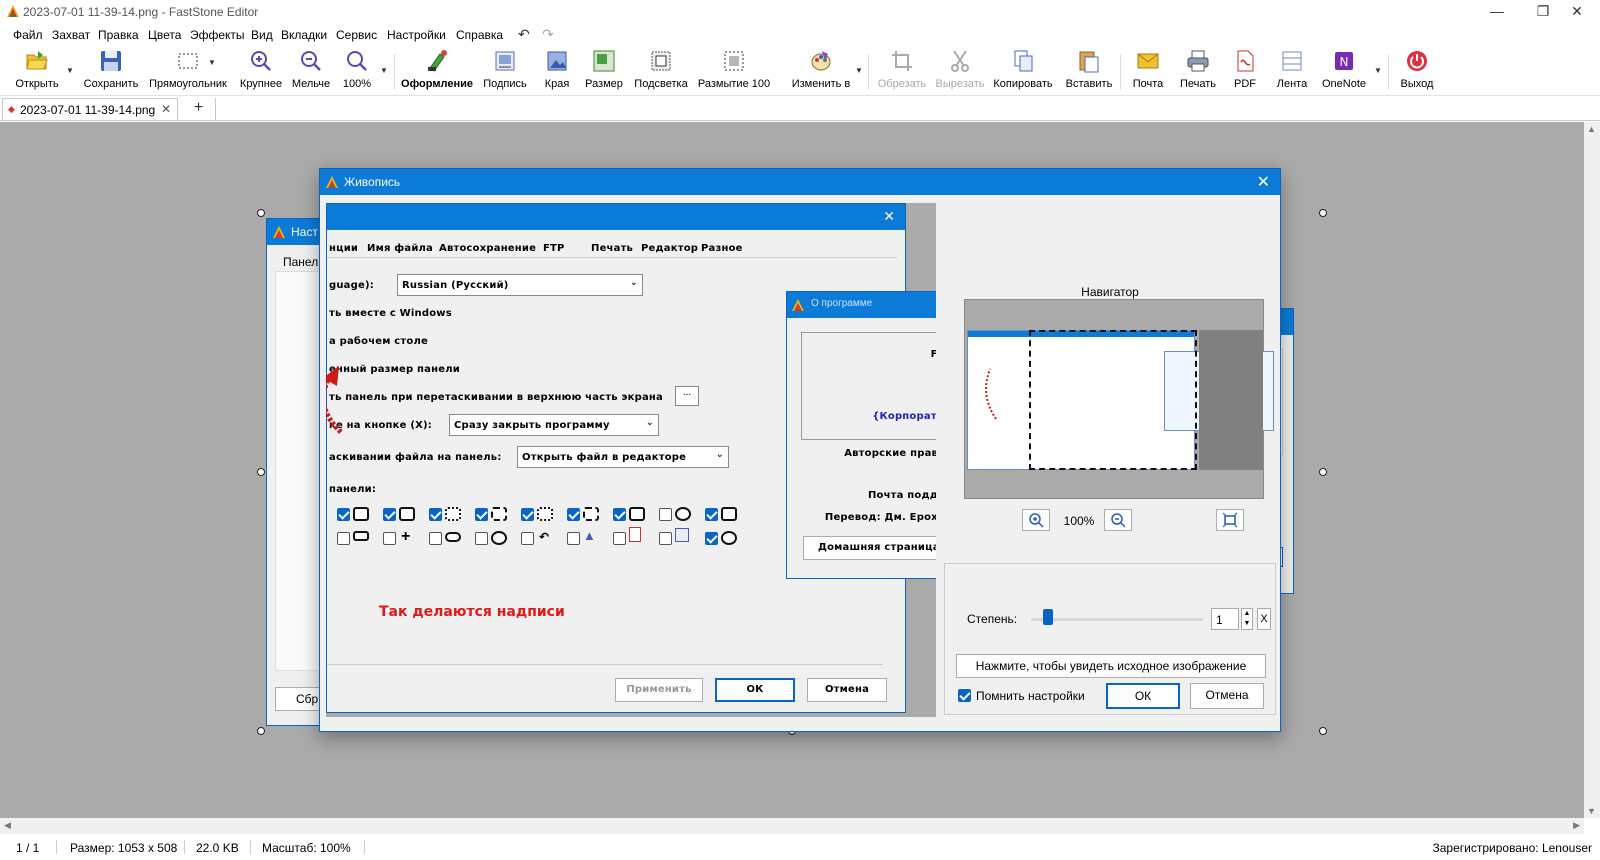  Describe the element at coordinates (296, 232) in the screenshot. I see `background-window-titlebar: Наст` at that location.